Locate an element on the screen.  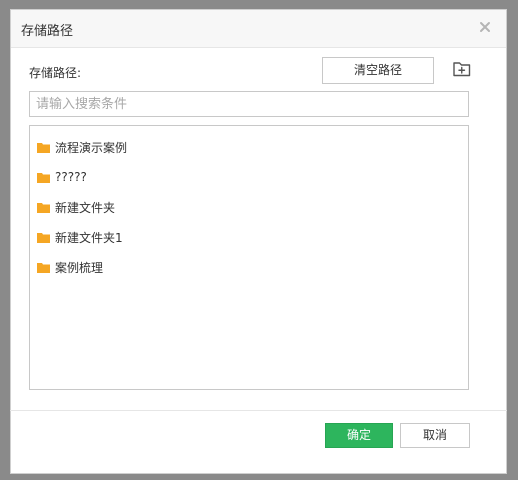
folder-label: 流程演示案例 is located at coordinates (91, 147).